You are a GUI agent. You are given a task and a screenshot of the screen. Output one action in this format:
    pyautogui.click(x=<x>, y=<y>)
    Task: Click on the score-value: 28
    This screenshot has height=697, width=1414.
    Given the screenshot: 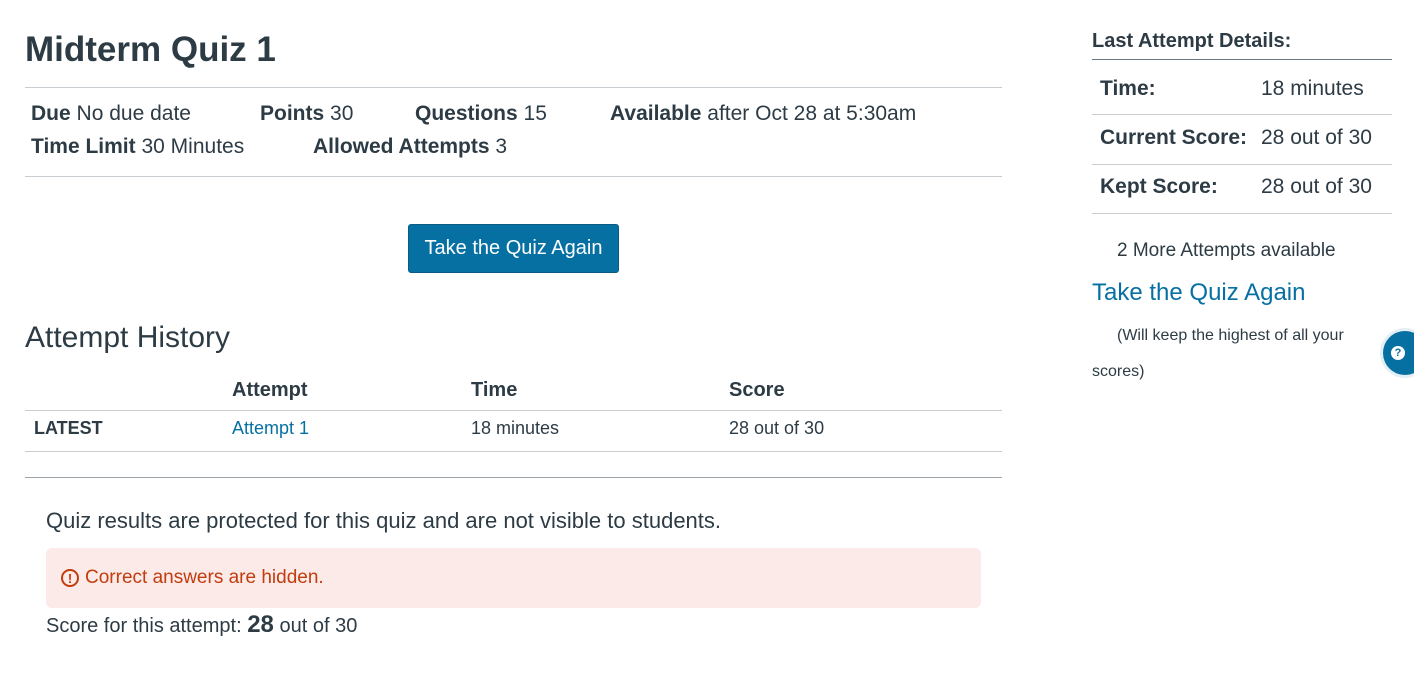 What is the action you would take?
    pyautogui.click(x=260, y=624)
    